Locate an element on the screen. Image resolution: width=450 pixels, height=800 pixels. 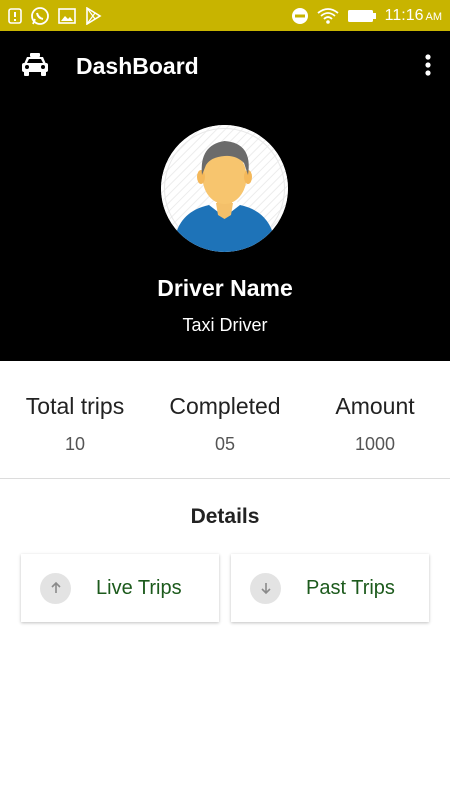
stats-row: Total trips 10 Completed 05 Amount 1000 is located at coordinates (225, 420).